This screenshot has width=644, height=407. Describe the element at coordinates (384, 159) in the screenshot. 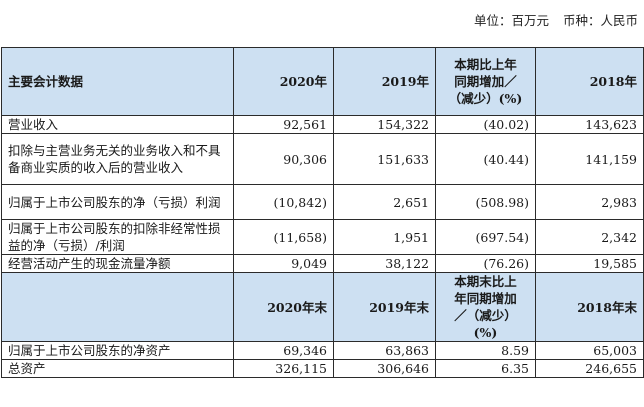

I see `cell-2019: 151,633` at that location.